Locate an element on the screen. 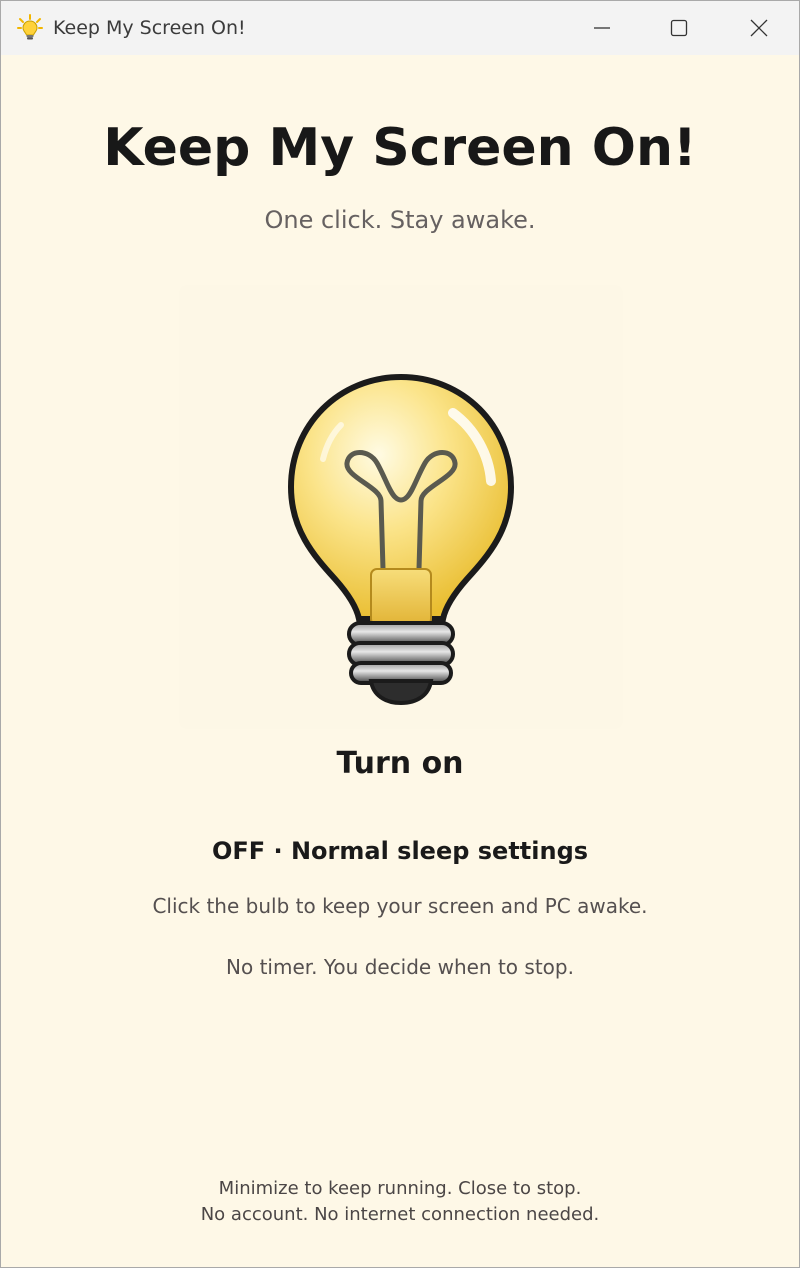 This screenshot has width=800, height=1268. minimize-icon is located at coordinates (602, 28).